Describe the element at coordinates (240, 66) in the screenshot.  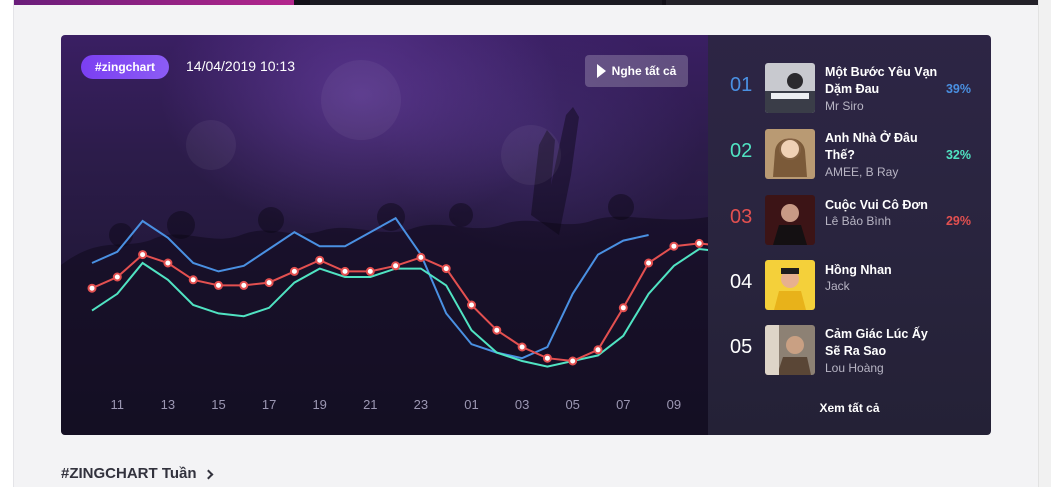
I see `chart-timestamp: 14/04/2019 10:13` at that location.